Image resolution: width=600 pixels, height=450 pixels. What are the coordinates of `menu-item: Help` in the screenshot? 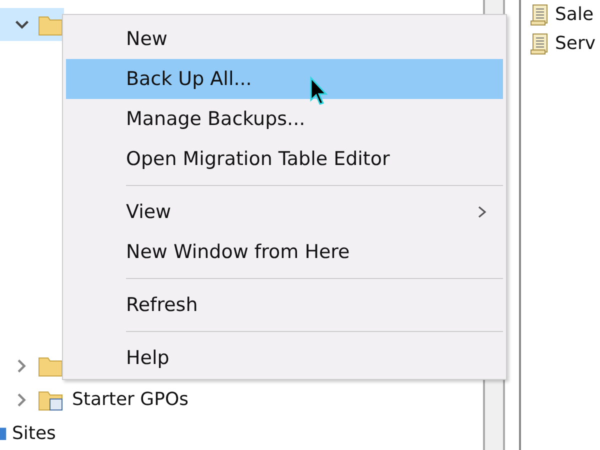 It's located at (284, 358).